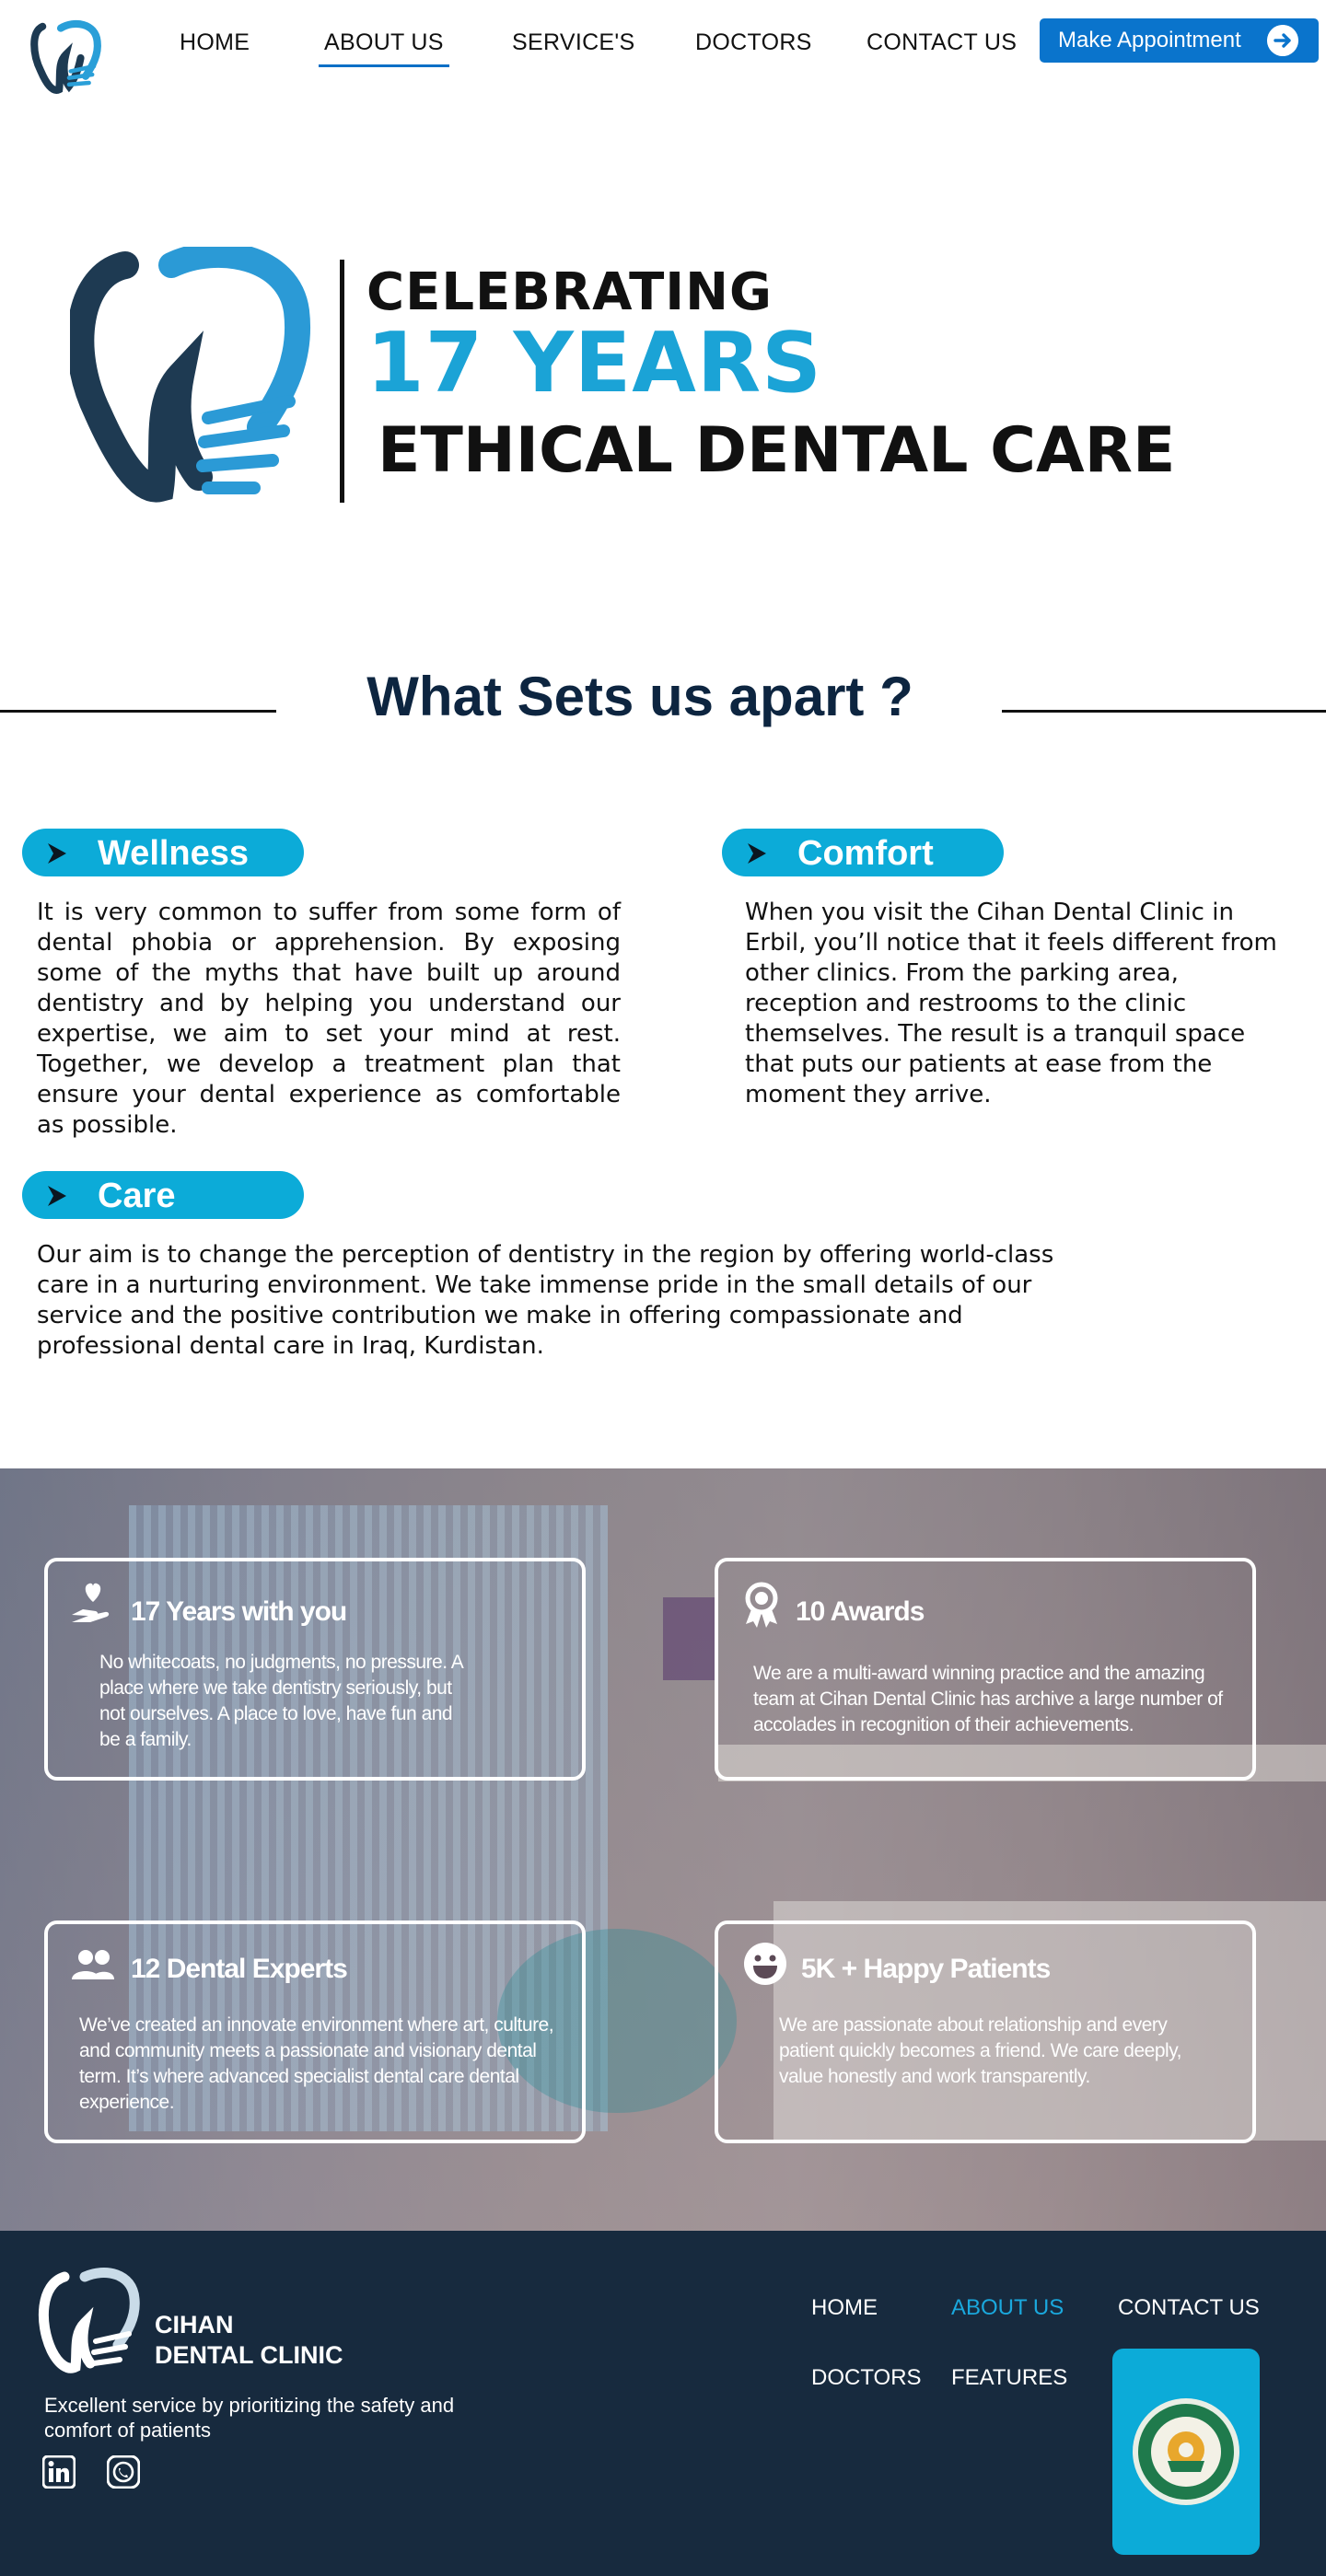 The width and height of the screenshot is (1326, 2576). What do you see at coordinates (569, 292) in the screenshot?
I see `hero-celebrating: CELEBRATING` at bounding box center [569, 292].